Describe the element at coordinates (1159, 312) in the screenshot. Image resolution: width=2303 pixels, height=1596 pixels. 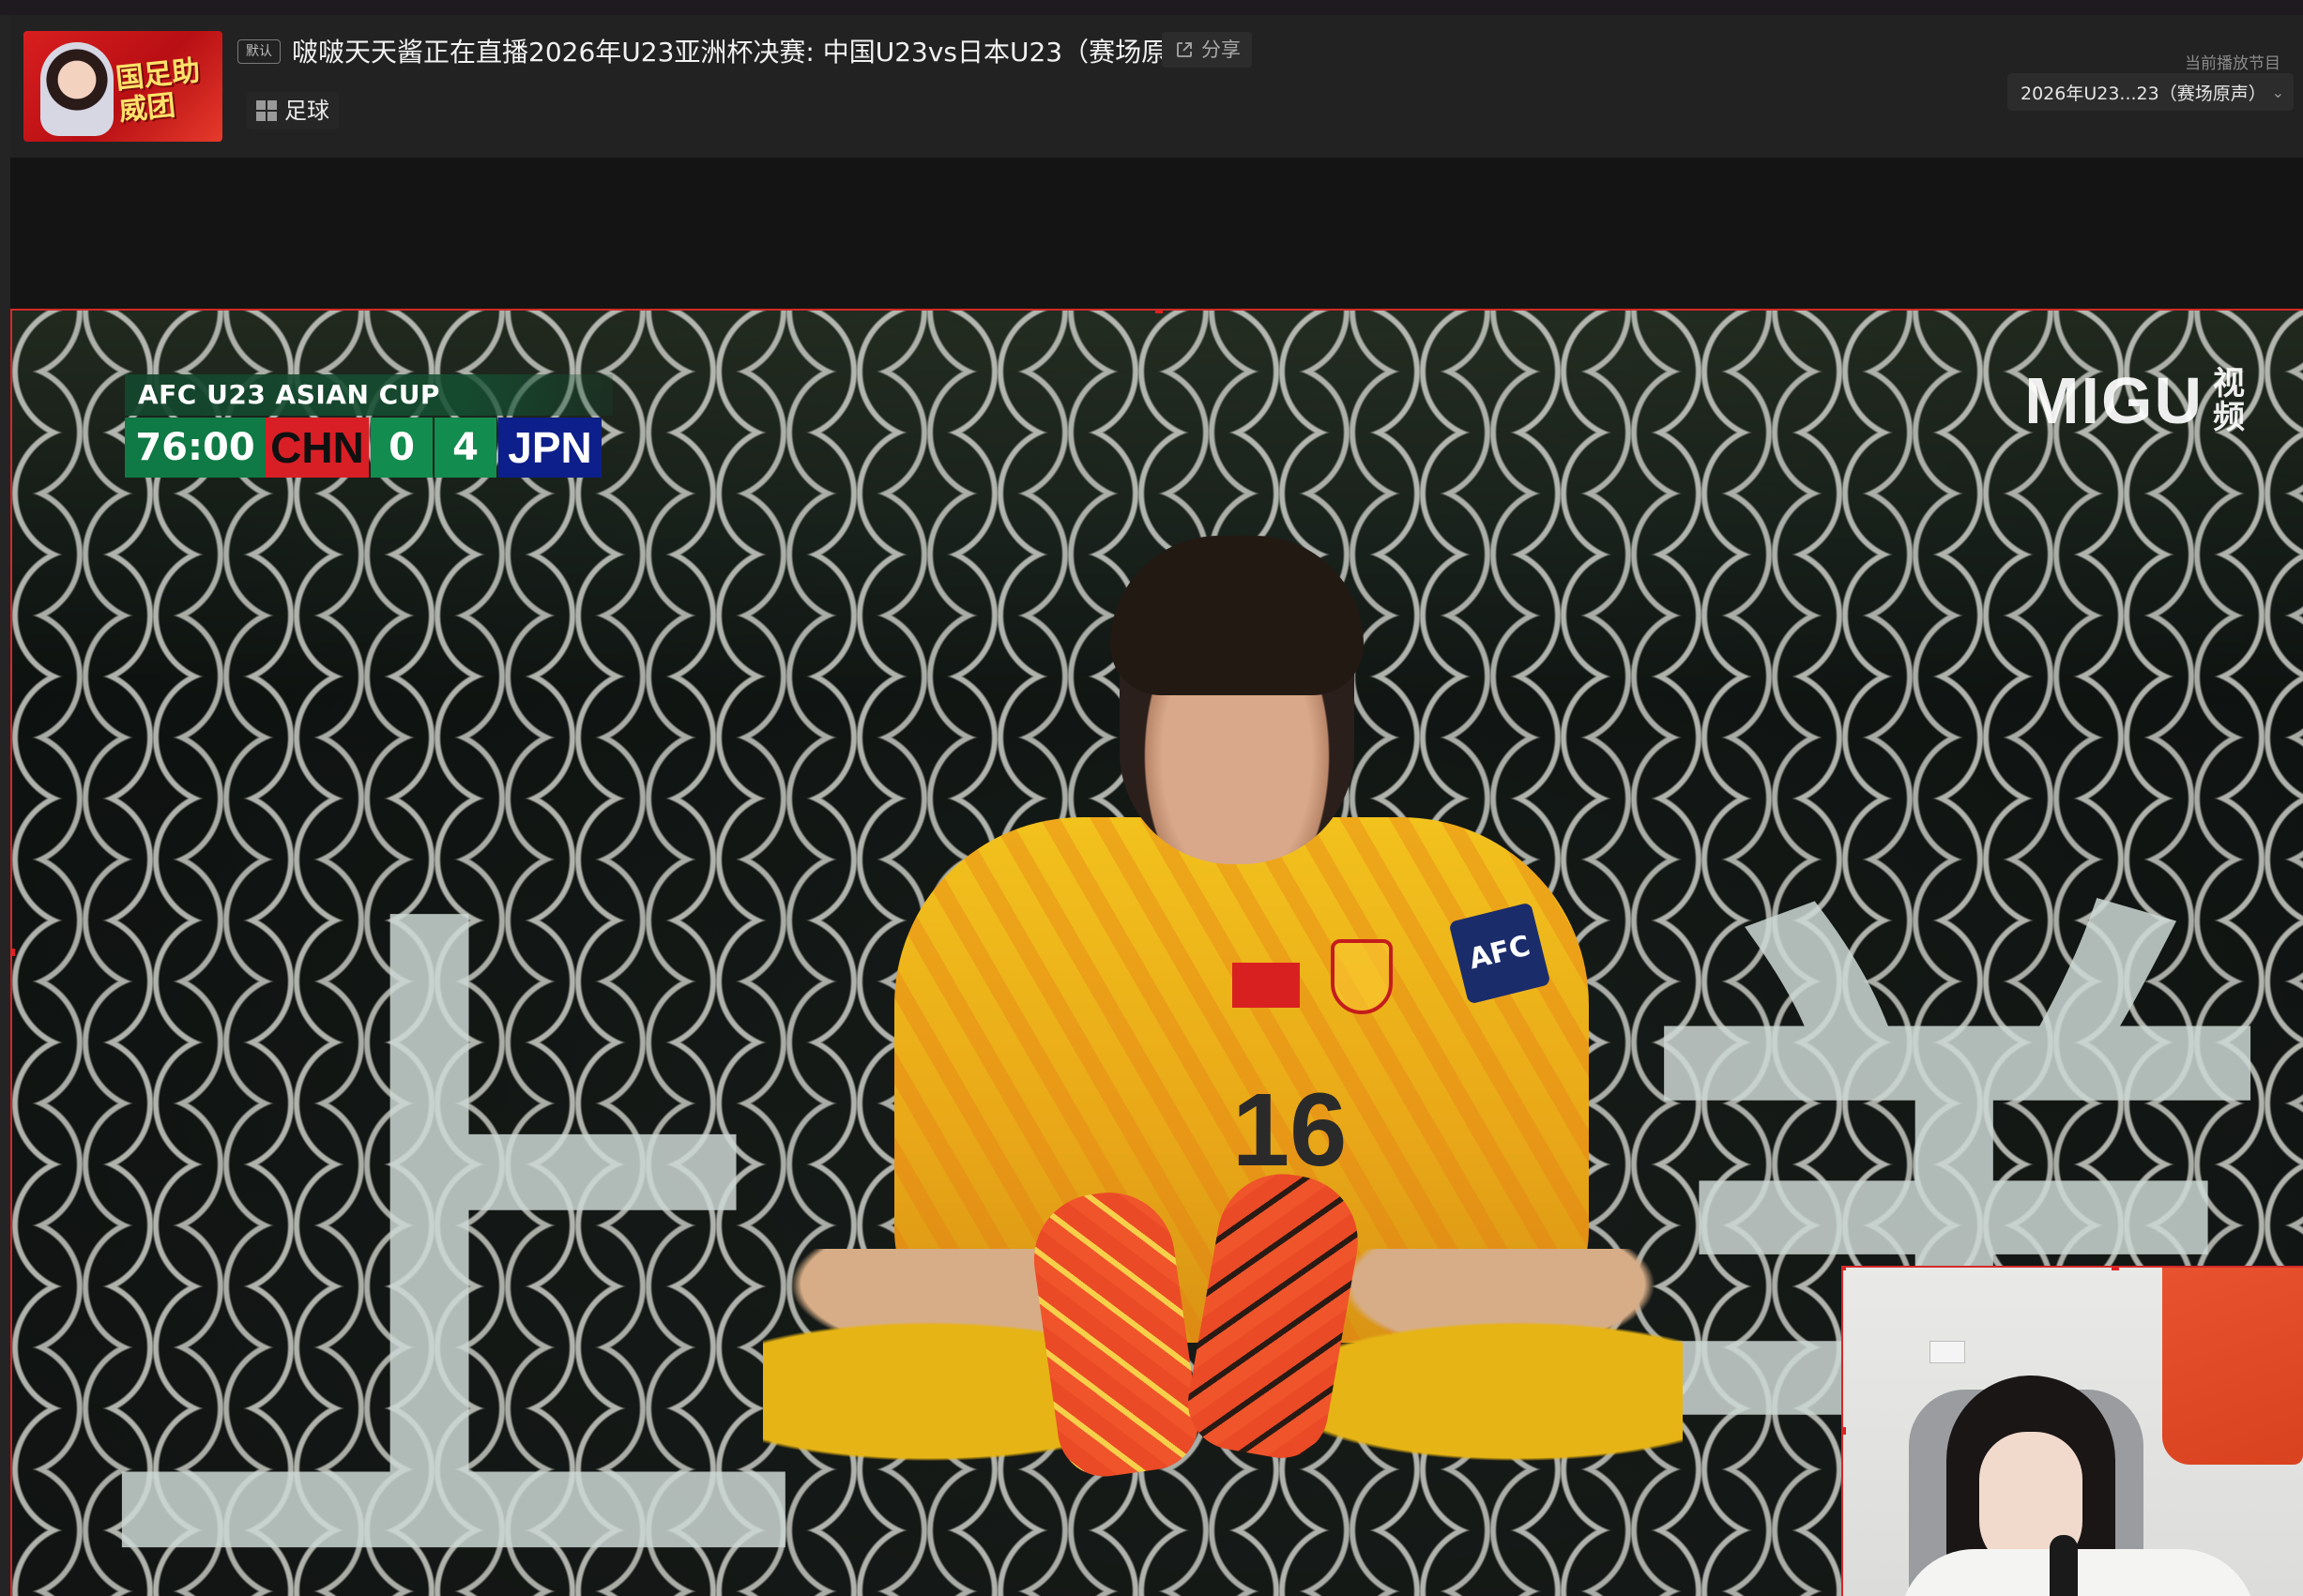
I see `resize-handle-top` at that location.